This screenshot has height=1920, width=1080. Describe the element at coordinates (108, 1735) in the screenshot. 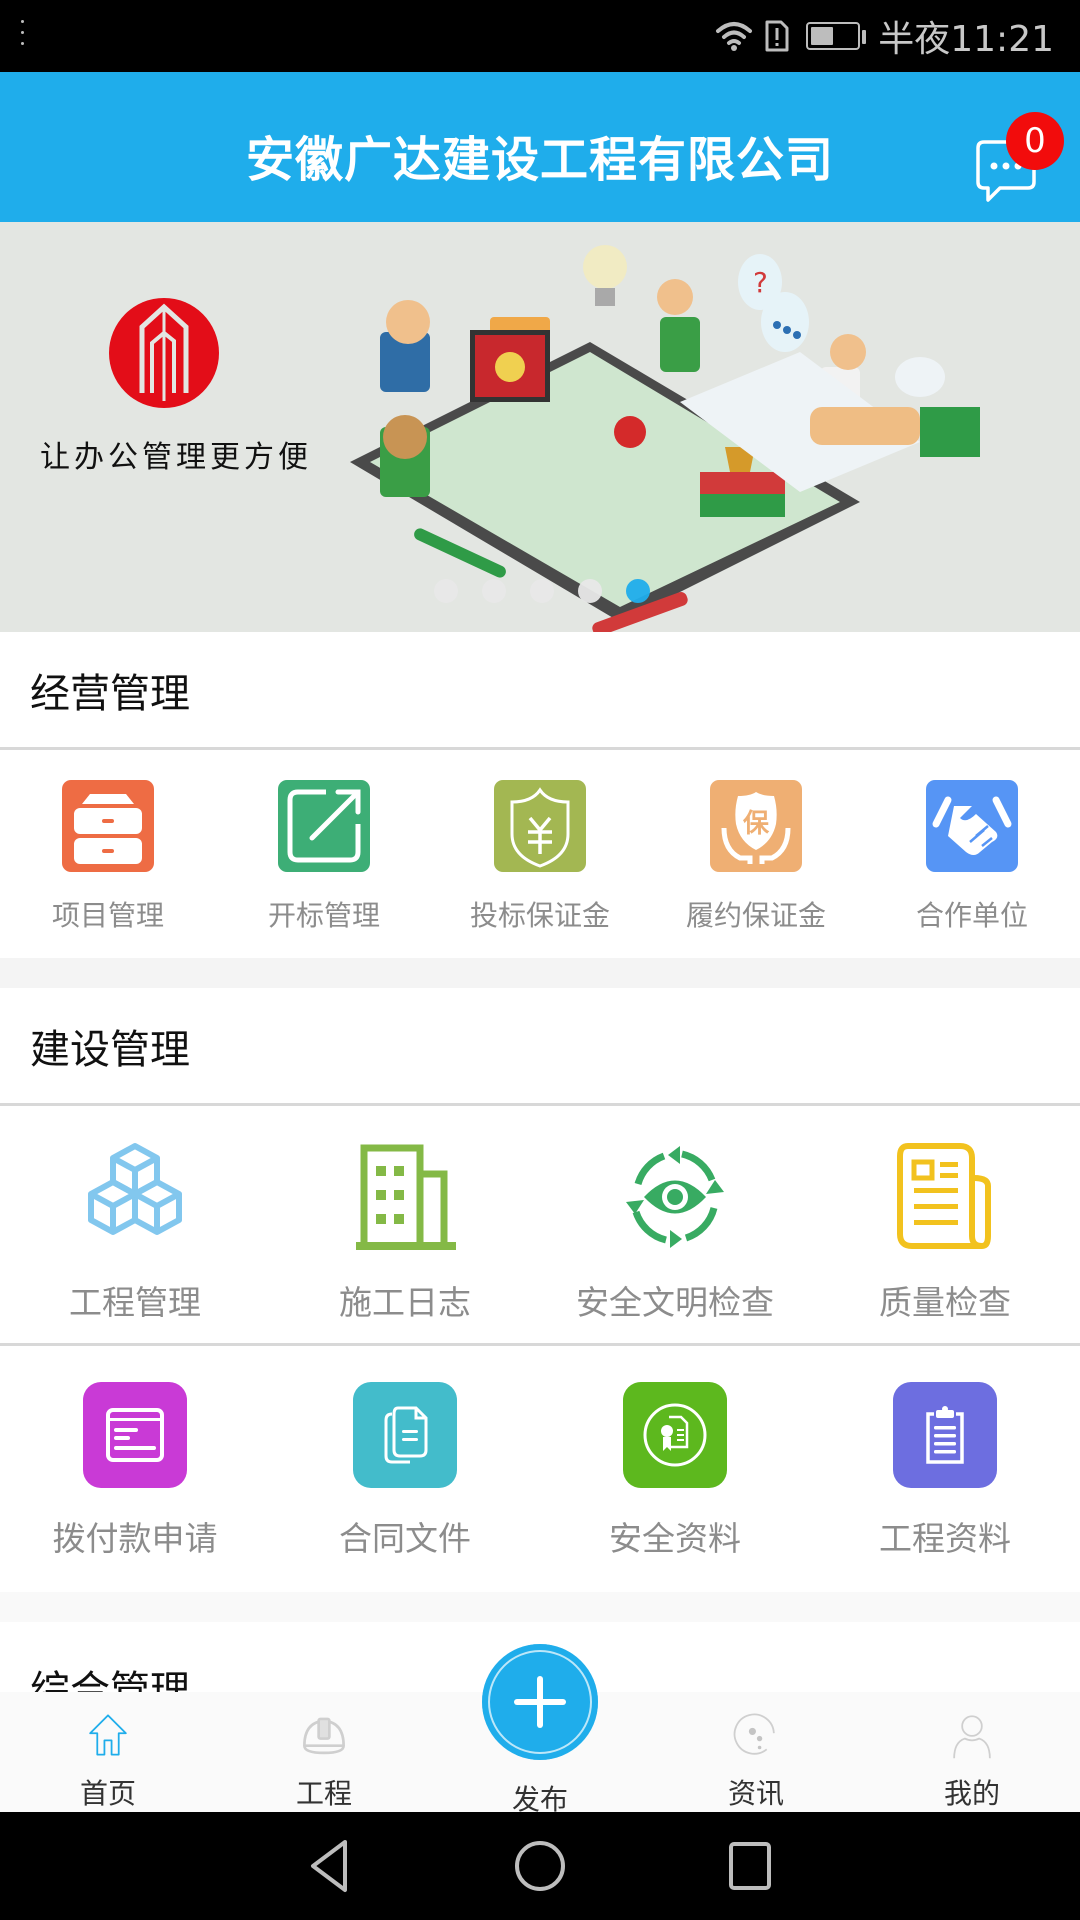

I see `home-icon` at that location.